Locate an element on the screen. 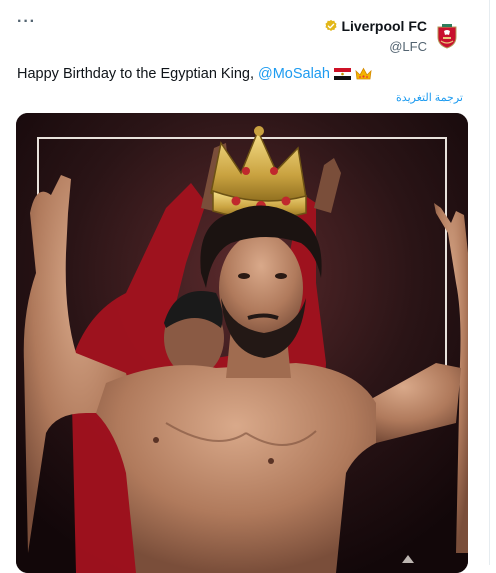 This screenshot has height=573, width=496. egypt-flag-icon is located at coordinates (342, 74).